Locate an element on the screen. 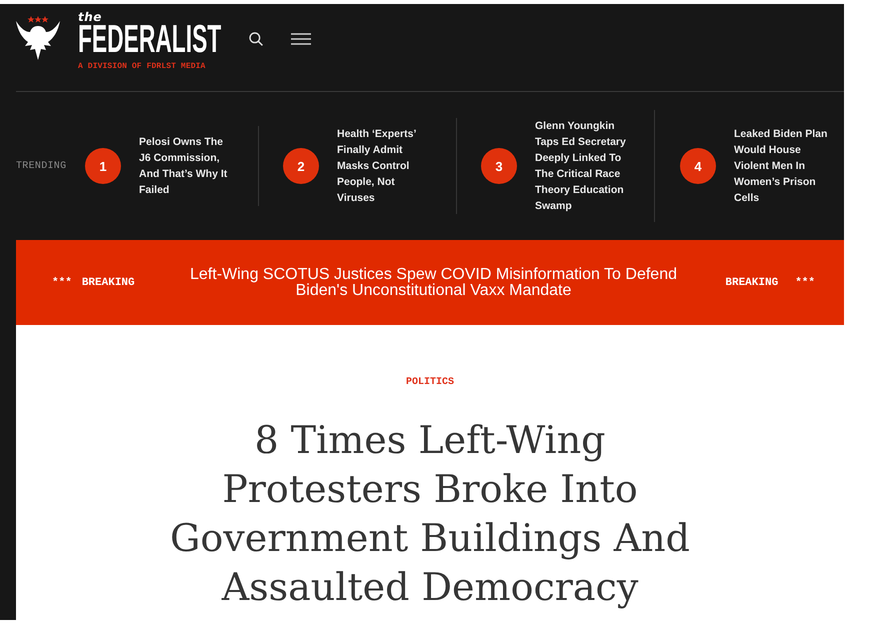  menu-icon is located at coordinates (301, 39).